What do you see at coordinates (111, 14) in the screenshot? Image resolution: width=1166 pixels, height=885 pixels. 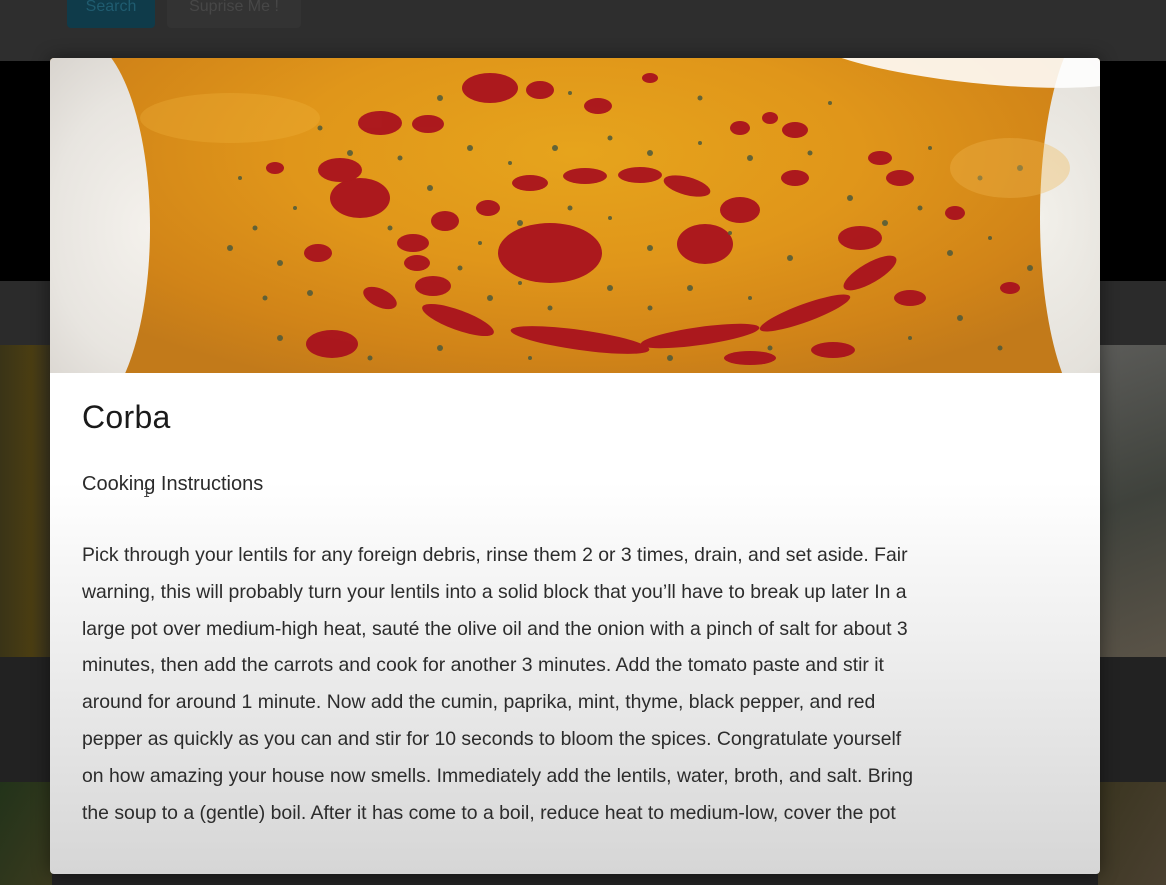 I see `search-button: Search` at bounding box center [111, 14].